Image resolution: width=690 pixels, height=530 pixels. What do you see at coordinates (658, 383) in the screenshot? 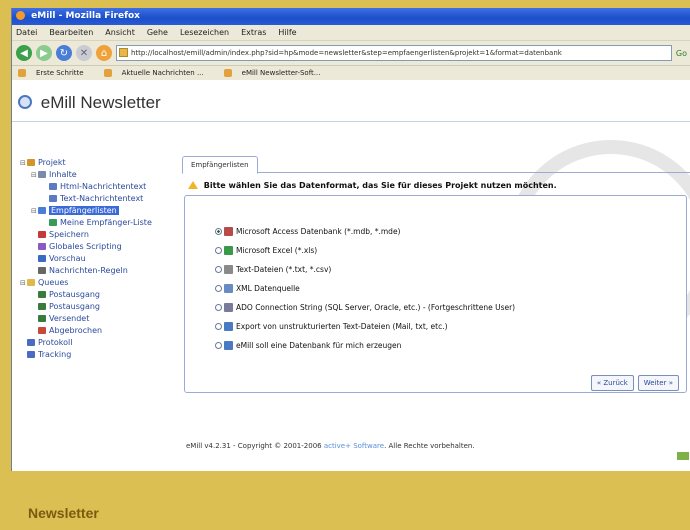
I see `next-button: Weiter »` at bounding box center [658, 383].